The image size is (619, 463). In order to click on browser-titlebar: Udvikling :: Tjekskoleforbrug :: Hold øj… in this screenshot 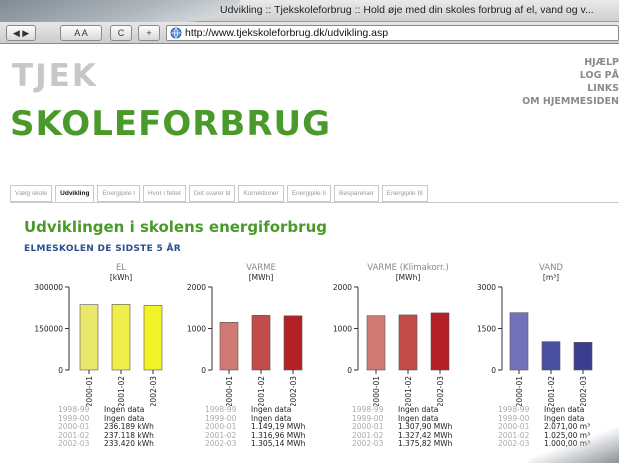, I will do `click(309, 11)`.